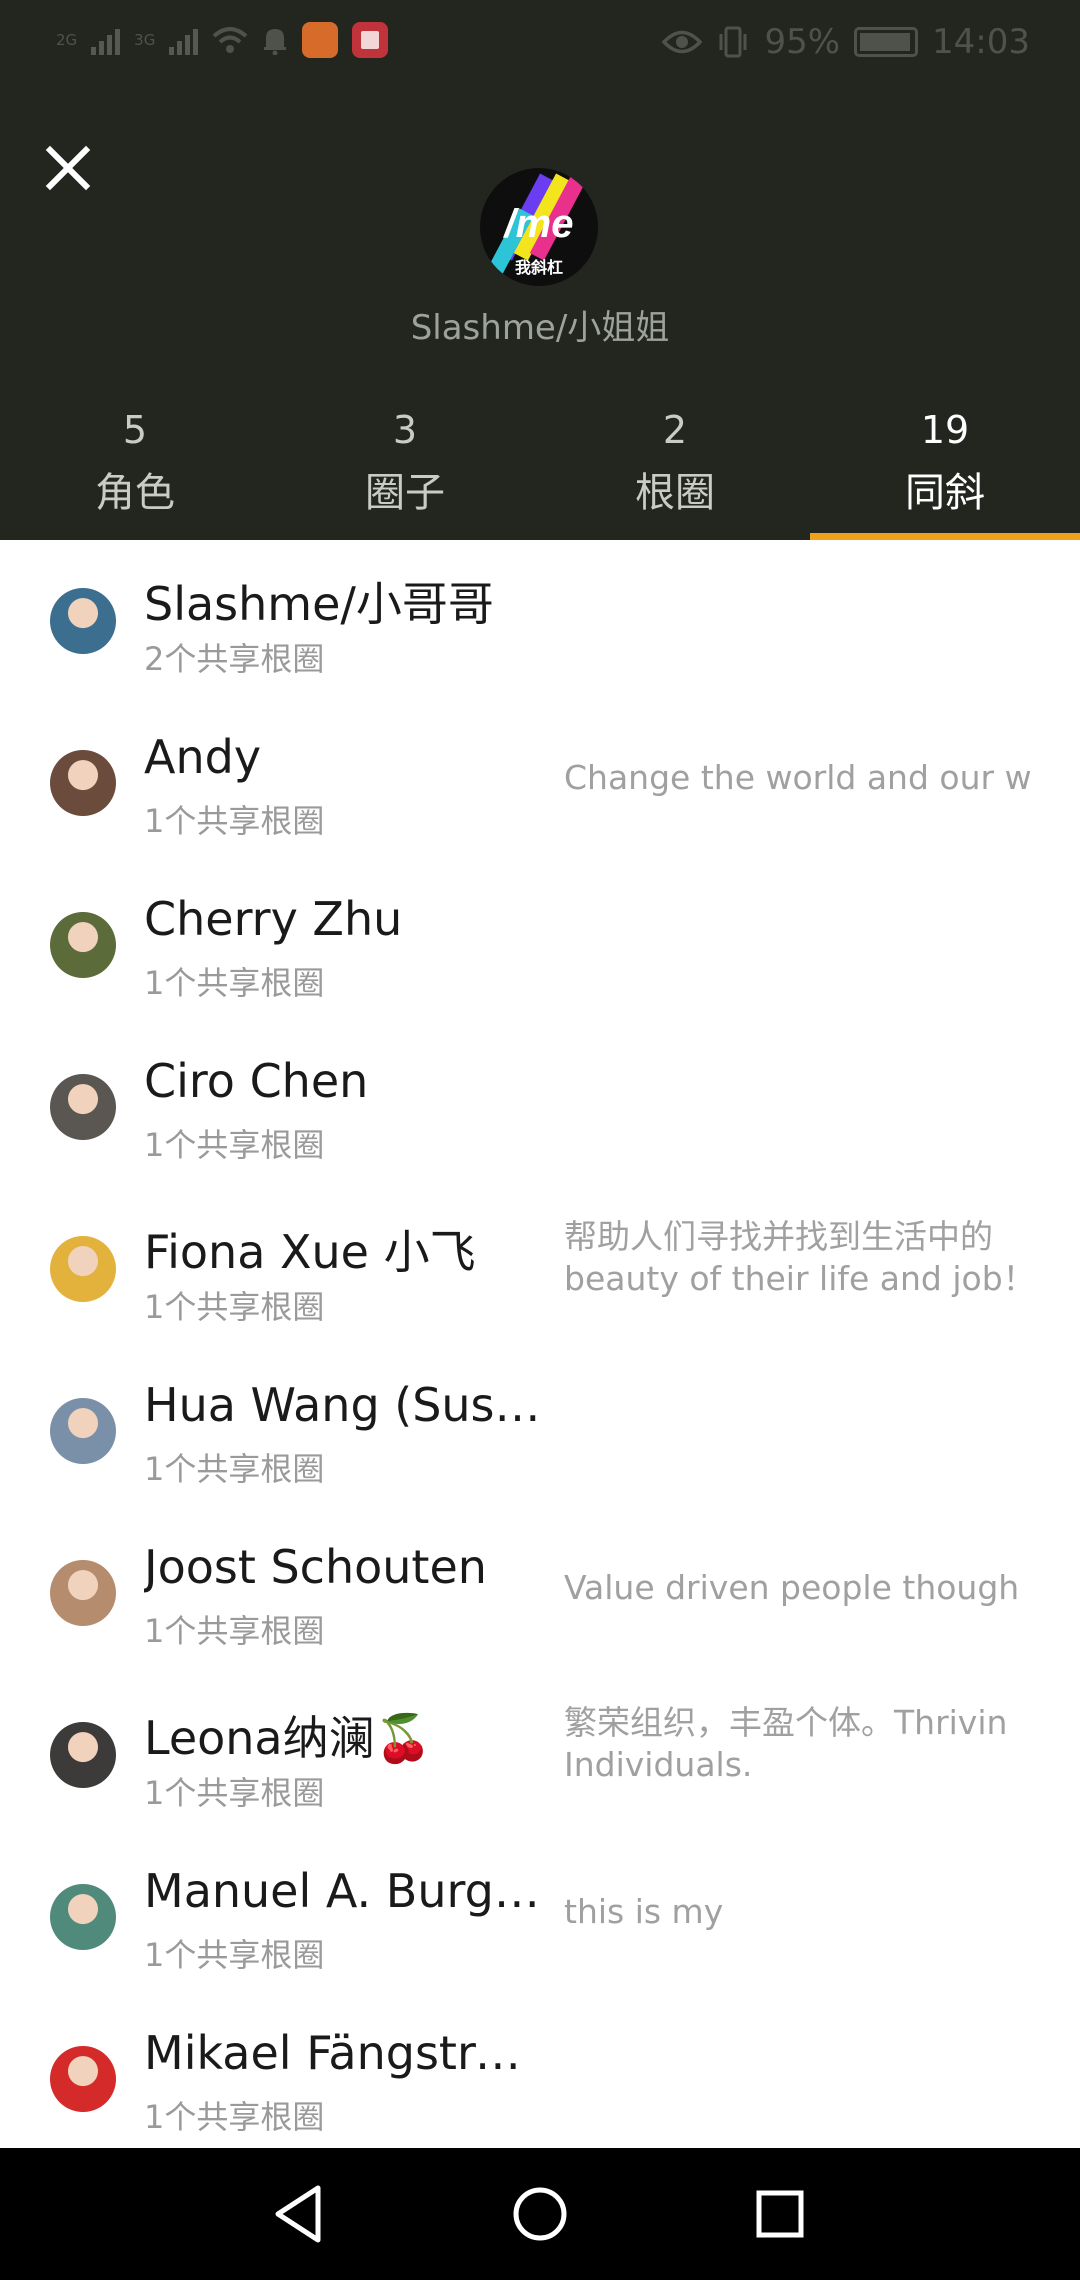  What do you see at coordinates (945, 430) in the screenshot?
I see `tab-count: 19` at bounding box center [945, 430].